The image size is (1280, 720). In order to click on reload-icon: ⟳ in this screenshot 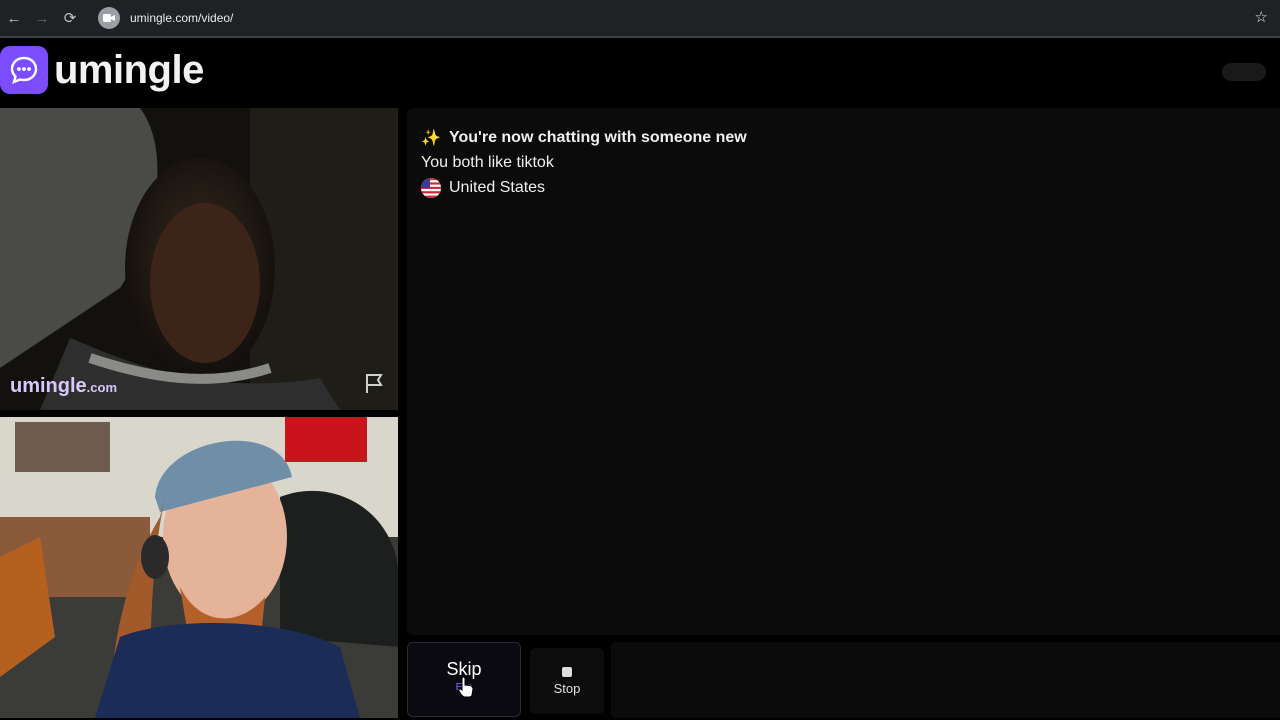, I will do `click(70, 18)`.